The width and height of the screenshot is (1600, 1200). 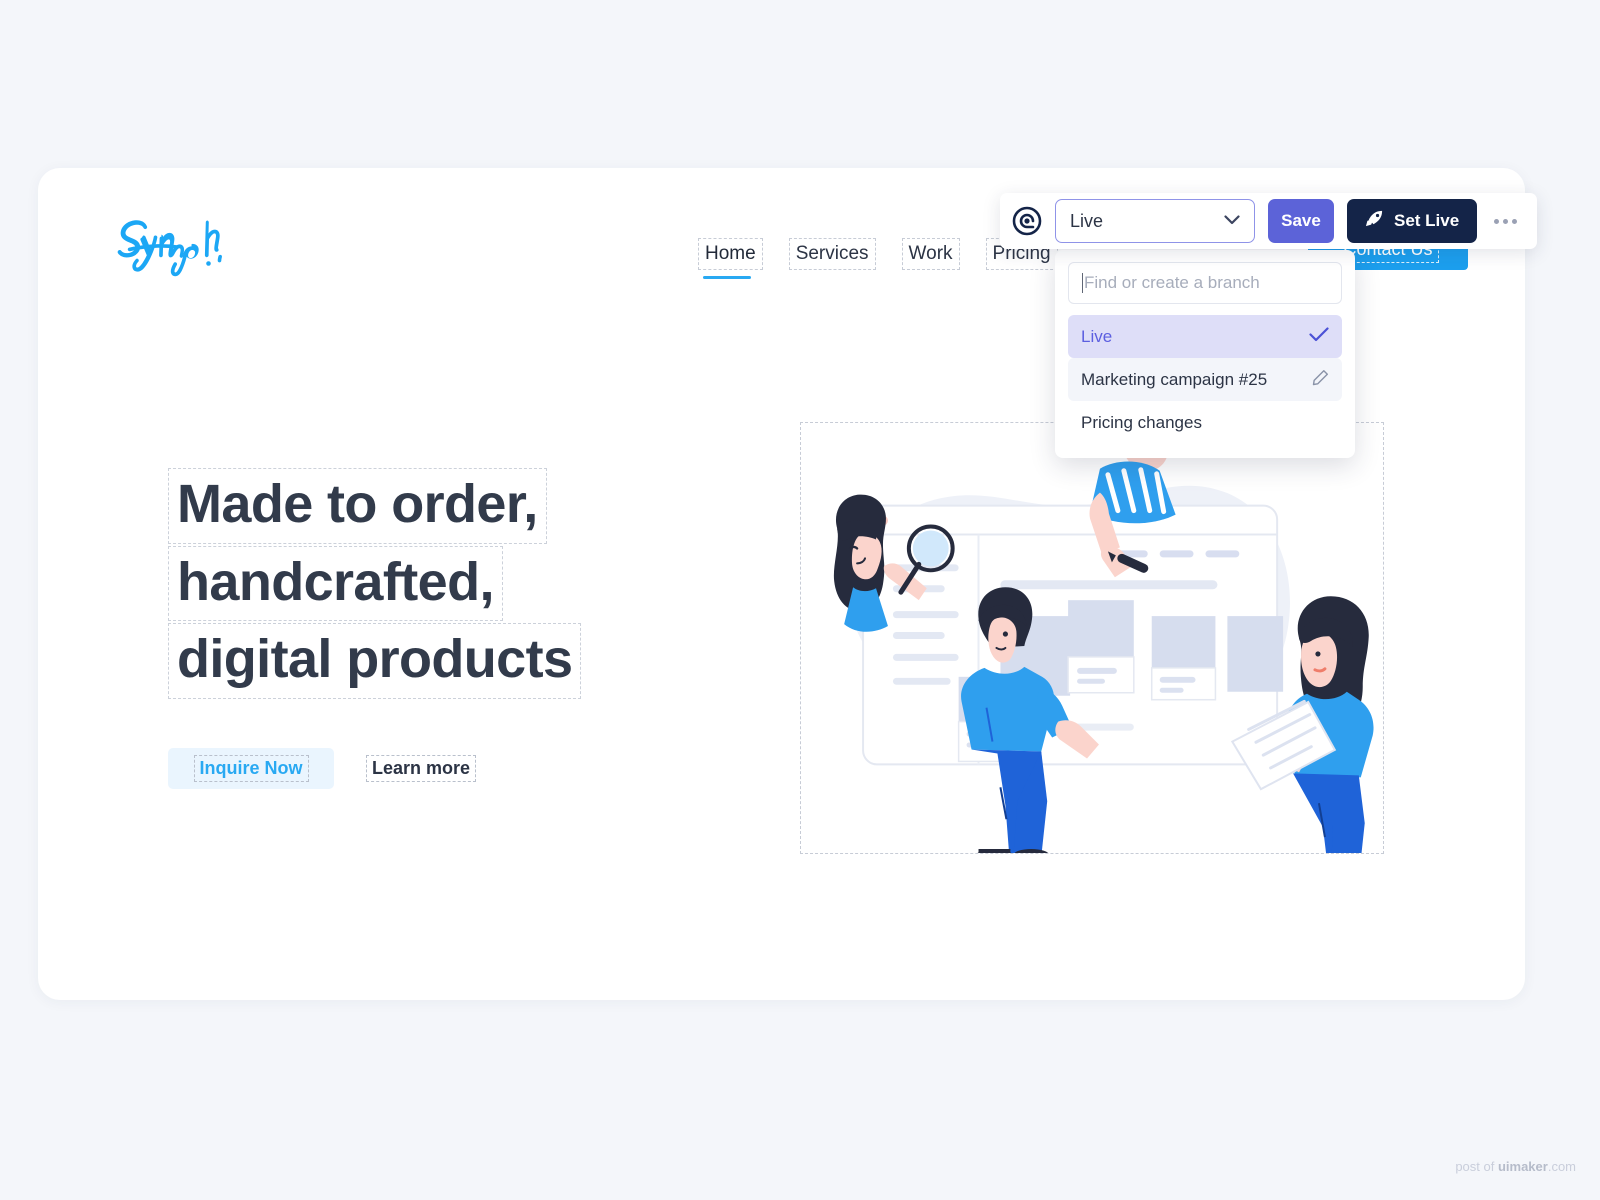 I want to click on branch-option-live: Live, so click(x=1205, y=336).